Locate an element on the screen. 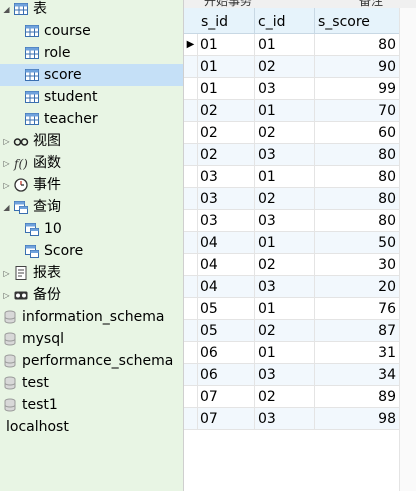 The height and width of the screenshot is (491, 416). cell-s-score: 90 is located at coordinates (357, 67).